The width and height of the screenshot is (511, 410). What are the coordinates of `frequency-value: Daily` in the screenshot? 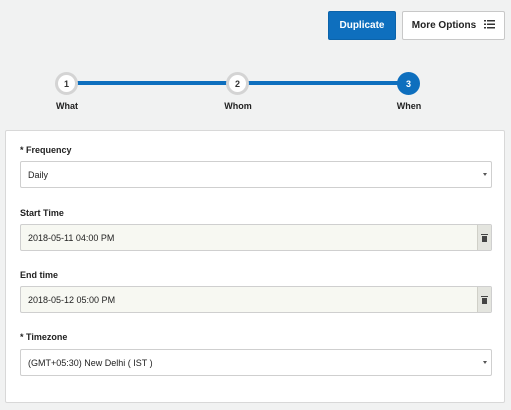 It's located at (38, 174).